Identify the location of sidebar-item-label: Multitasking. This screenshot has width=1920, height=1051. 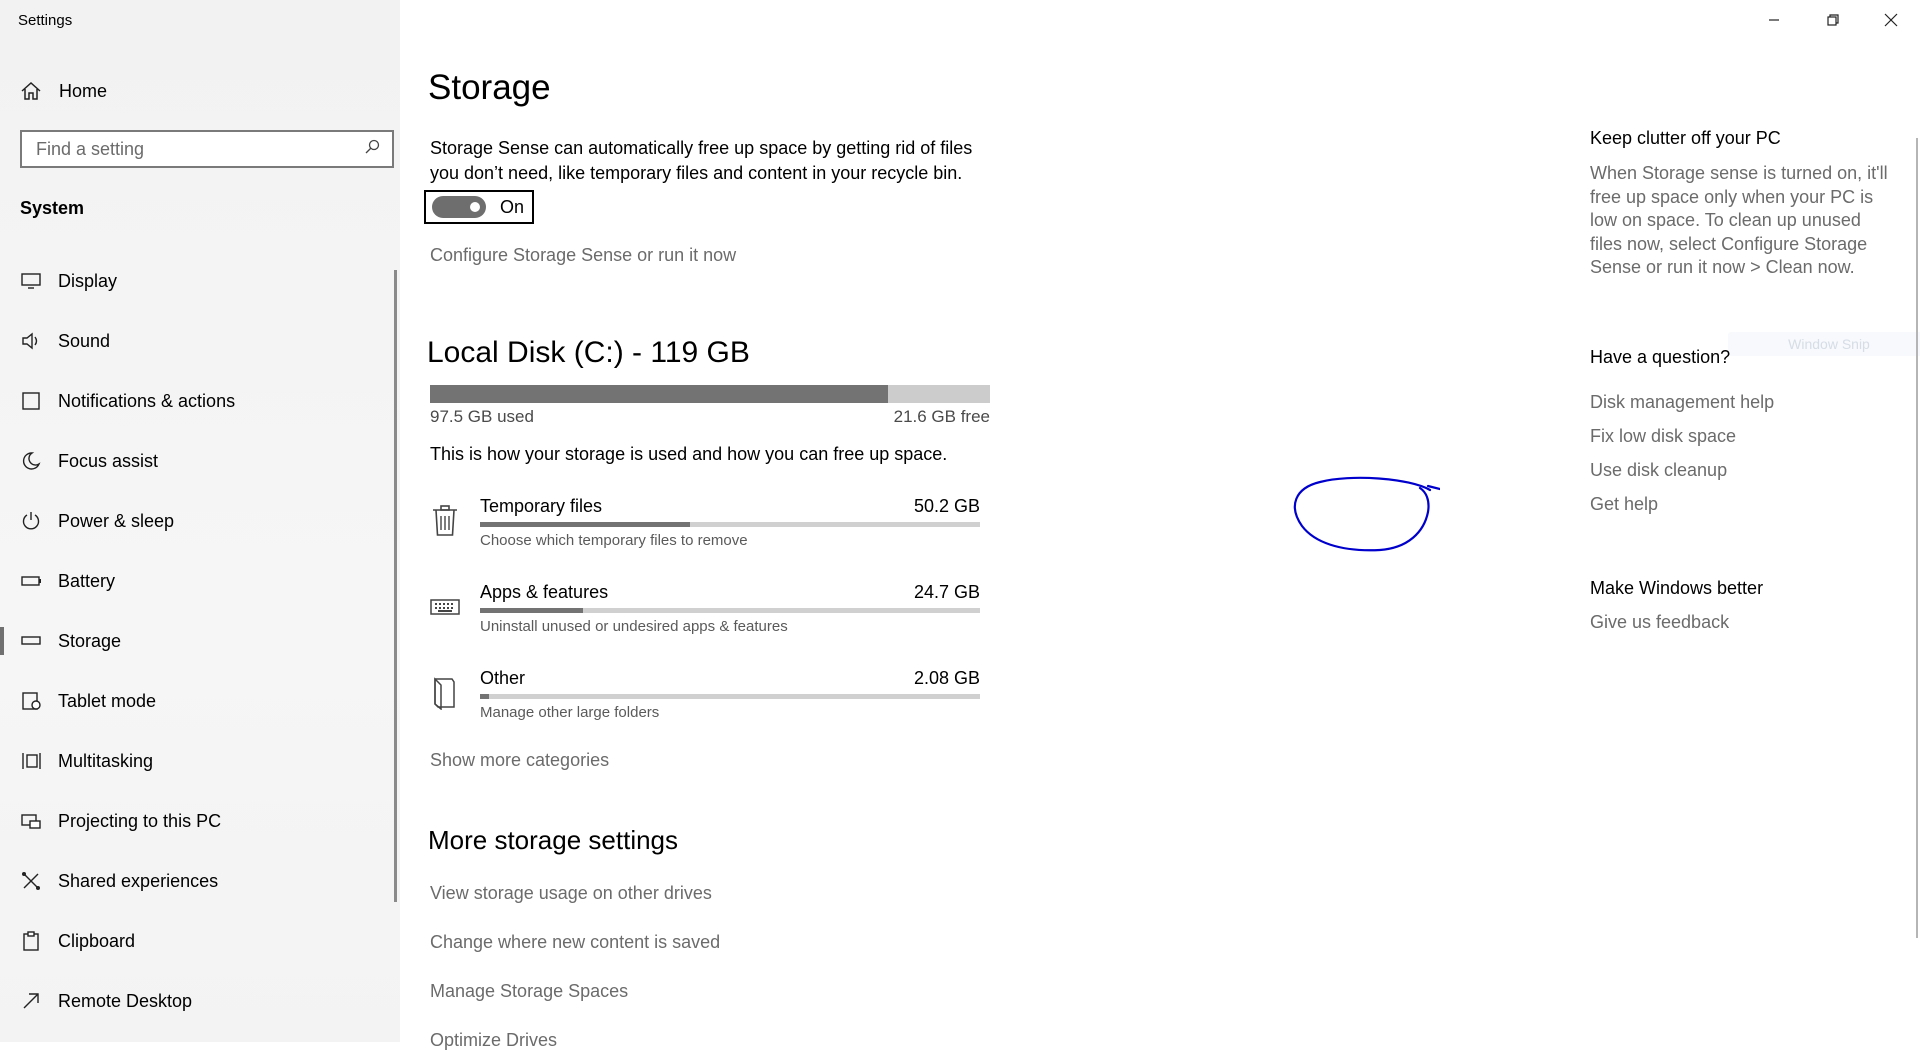
(106, 760).